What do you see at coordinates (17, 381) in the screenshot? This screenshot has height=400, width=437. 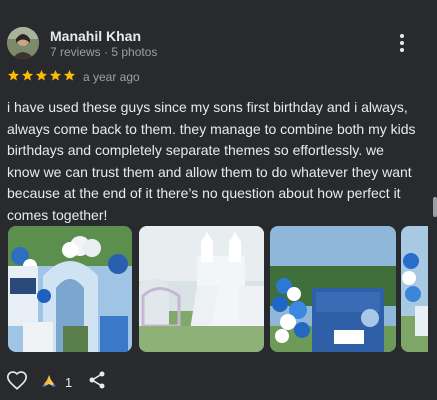 I see `like-heart-icon` at bounding box center [17, 381].